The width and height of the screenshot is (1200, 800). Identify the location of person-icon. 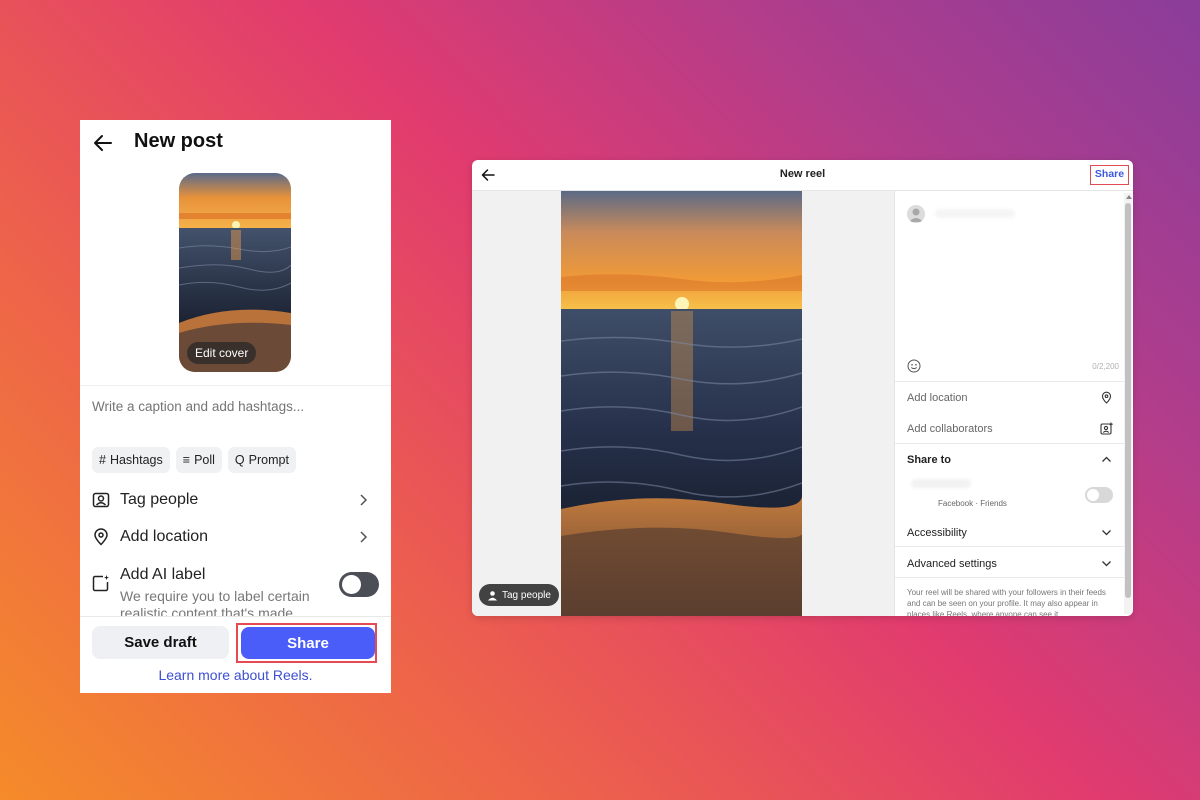
(492, 595).